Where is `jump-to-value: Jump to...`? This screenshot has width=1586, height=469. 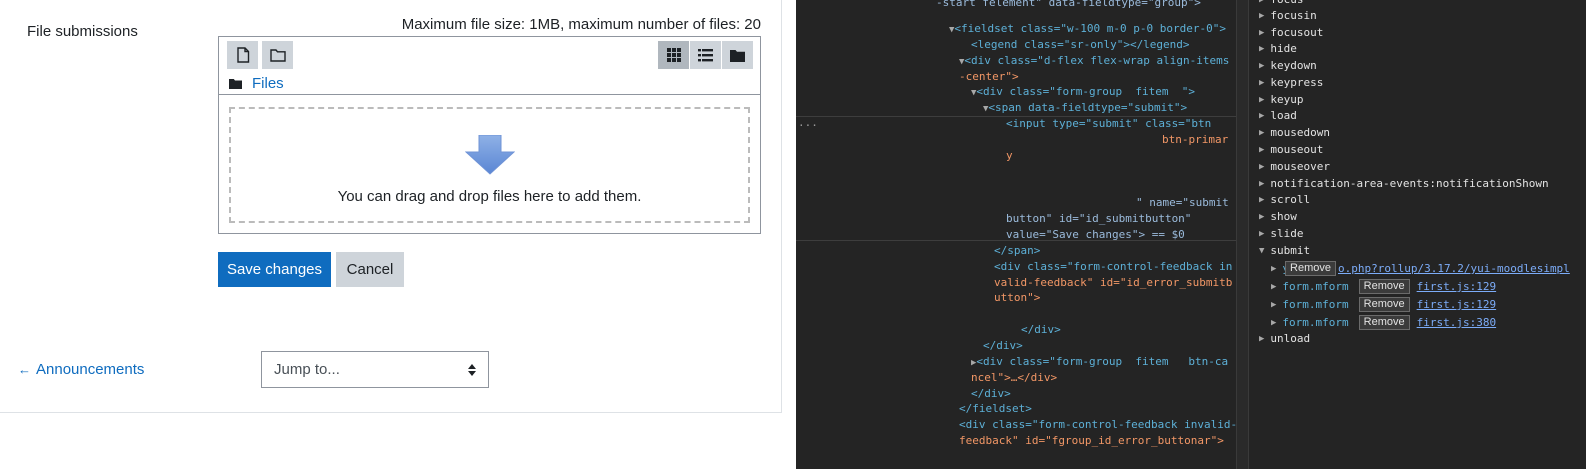 jump-to-value: Jump to... is located at coordinates (307, 369).